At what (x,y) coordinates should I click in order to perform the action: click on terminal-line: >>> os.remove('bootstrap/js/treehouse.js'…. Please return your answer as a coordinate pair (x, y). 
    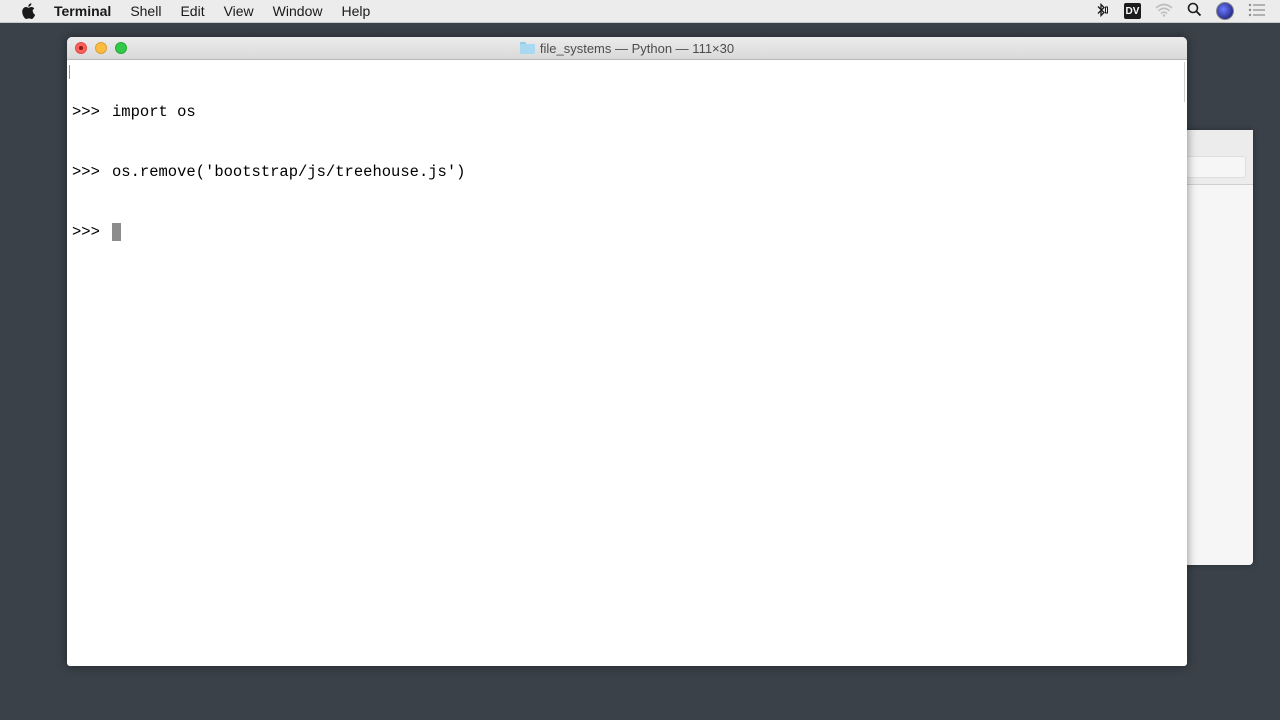
    Looking at the image, I should click on (627, 172).